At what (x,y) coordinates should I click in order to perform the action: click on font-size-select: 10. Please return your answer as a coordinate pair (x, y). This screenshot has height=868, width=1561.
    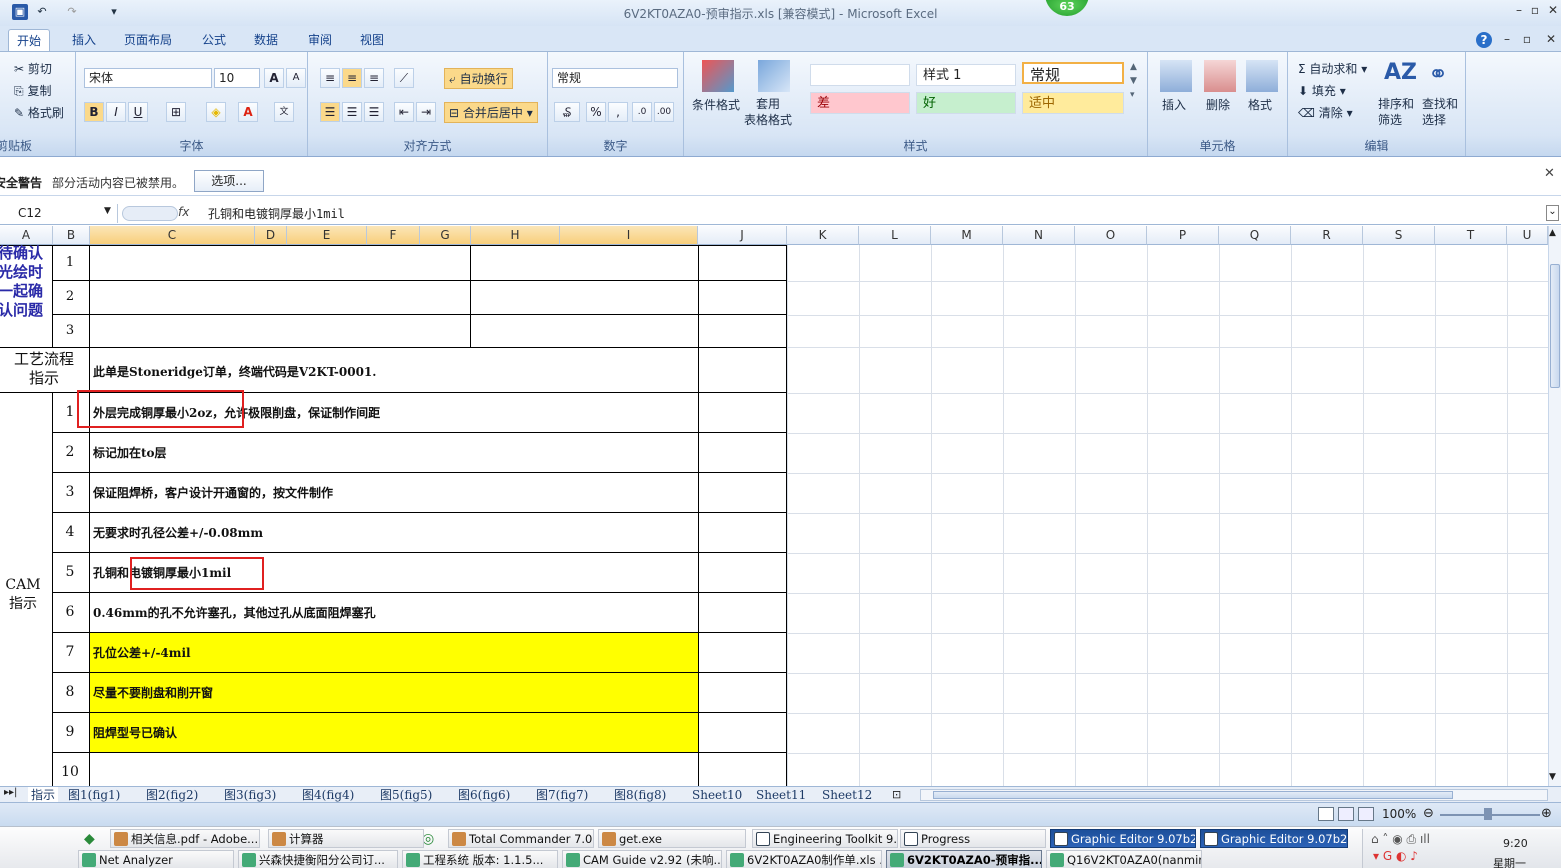
    Looking at the image, I should click on (237, 78).